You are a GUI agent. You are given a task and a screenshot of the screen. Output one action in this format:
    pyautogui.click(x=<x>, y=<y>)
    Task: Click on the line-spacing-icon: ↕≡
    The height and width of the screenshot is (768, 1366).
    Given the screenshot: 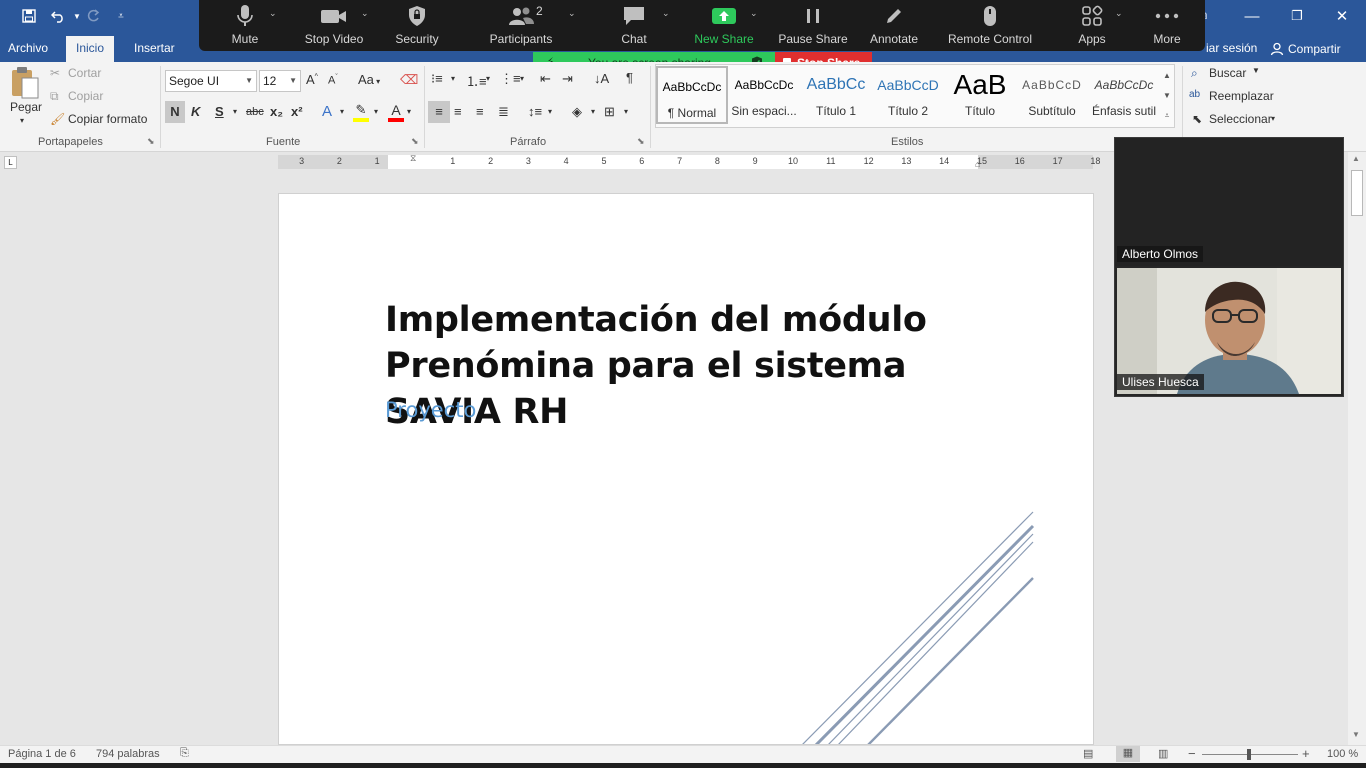 What is the action you would take?
    pyautogui.click(x=535, y=111)
    